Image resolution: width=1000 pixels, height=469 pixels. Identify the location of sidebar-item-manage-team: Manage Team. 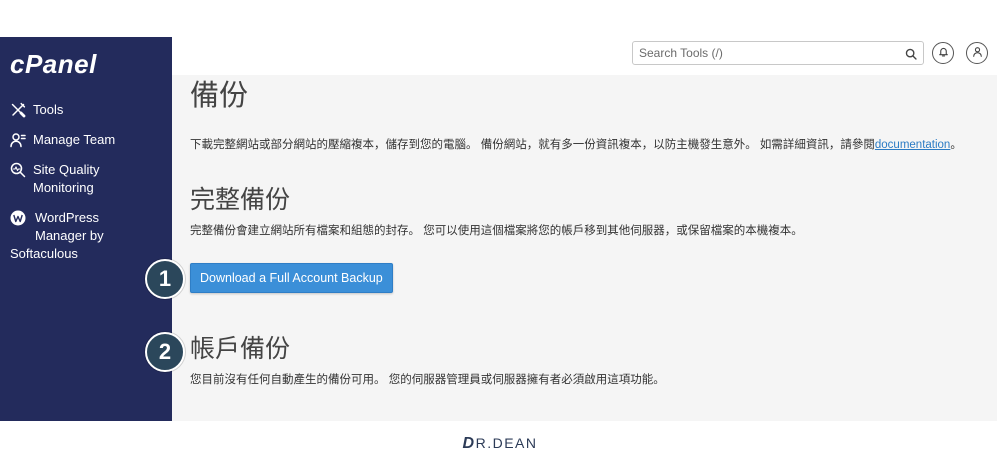
(71, 140).